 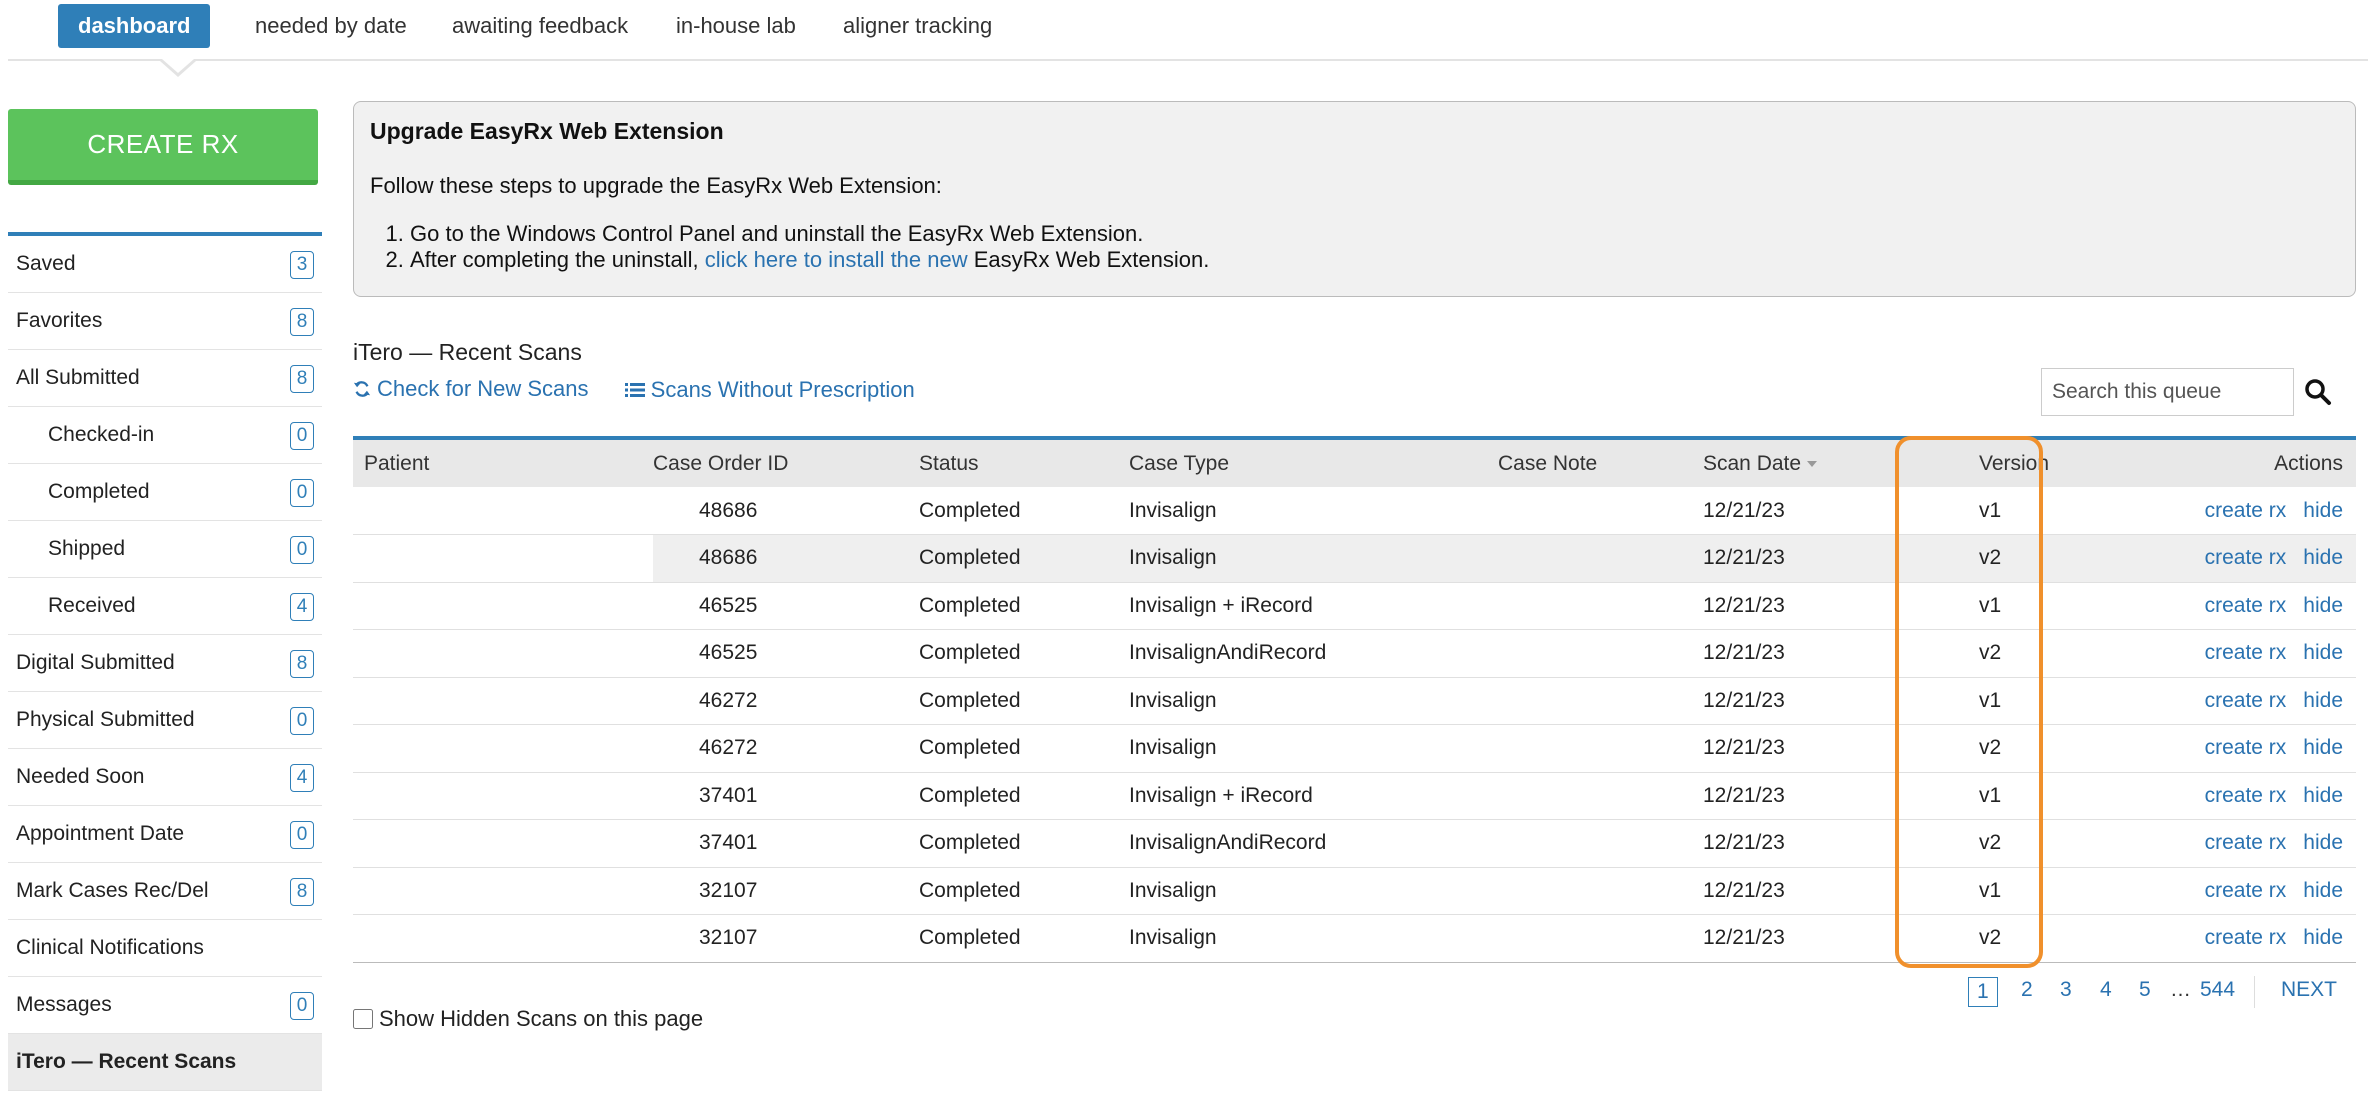 What do you see at coordinates (1820, 462) in the screenshot?
I see `col-scan-date: Scan Date` at bounding box center [1820, 462].